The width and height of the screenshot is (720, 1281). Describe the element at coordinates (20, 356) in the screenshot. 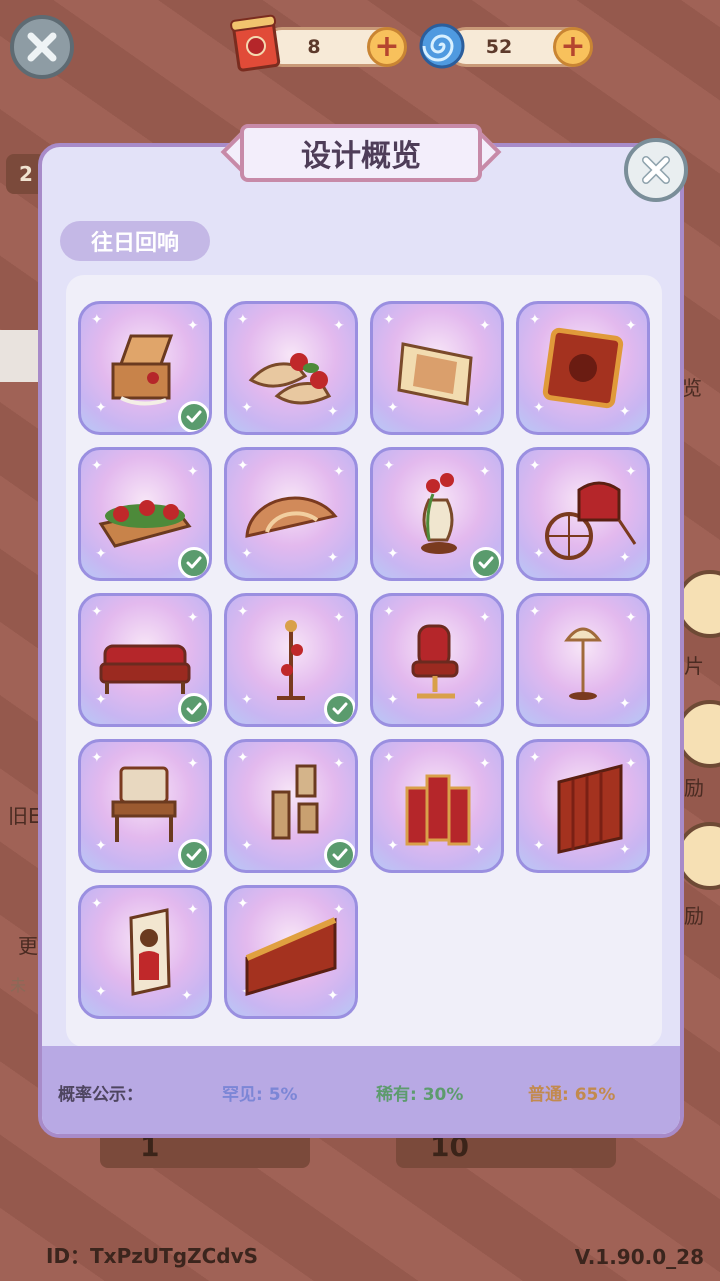

I see `bg-strip` at that location.